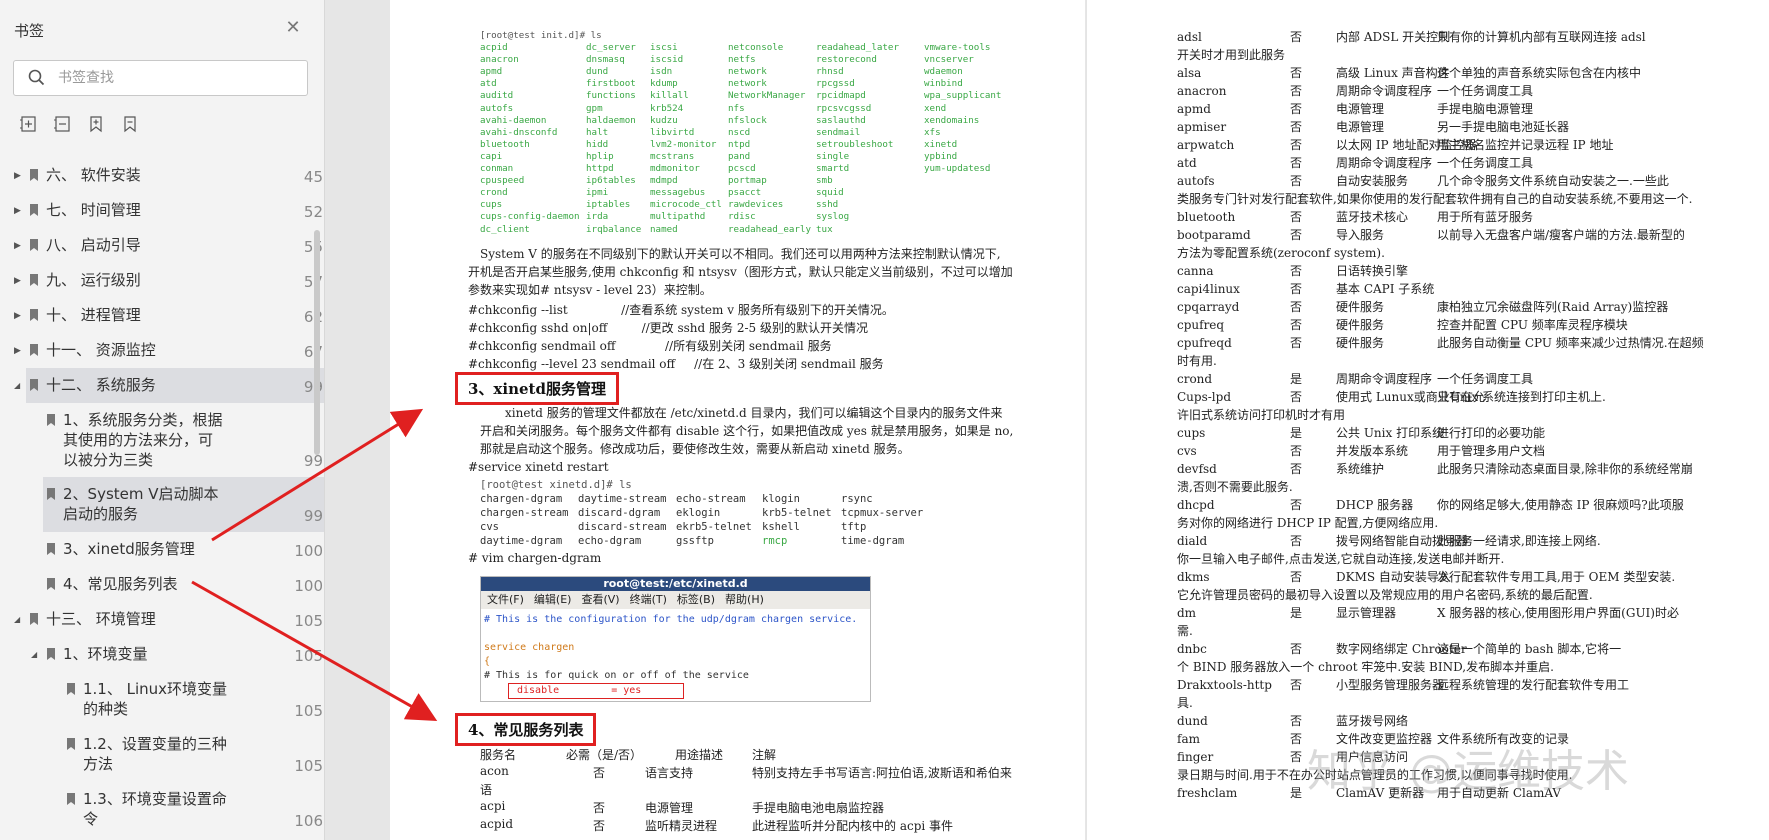 The width and height of the screenshot is (1769, 840). I want to click on ls-entry: irqbalance, so click(614, 229).